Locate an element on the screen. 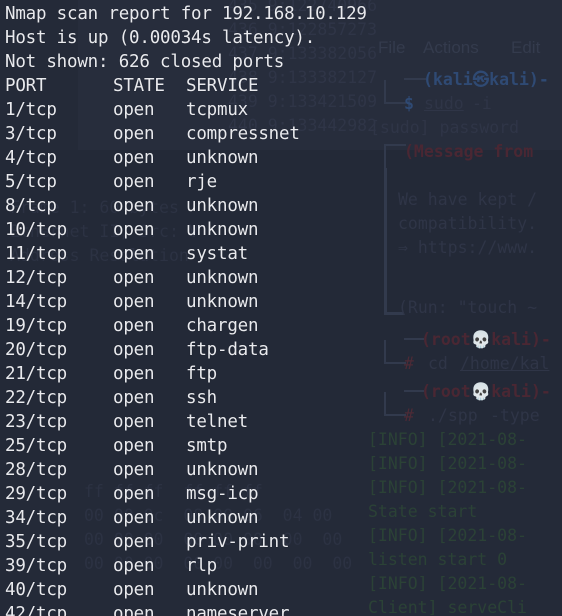 This screenshot has height=616, width=562. bg-root-prompt-2: (root💀kali)- is located at coordinates (486, 391).